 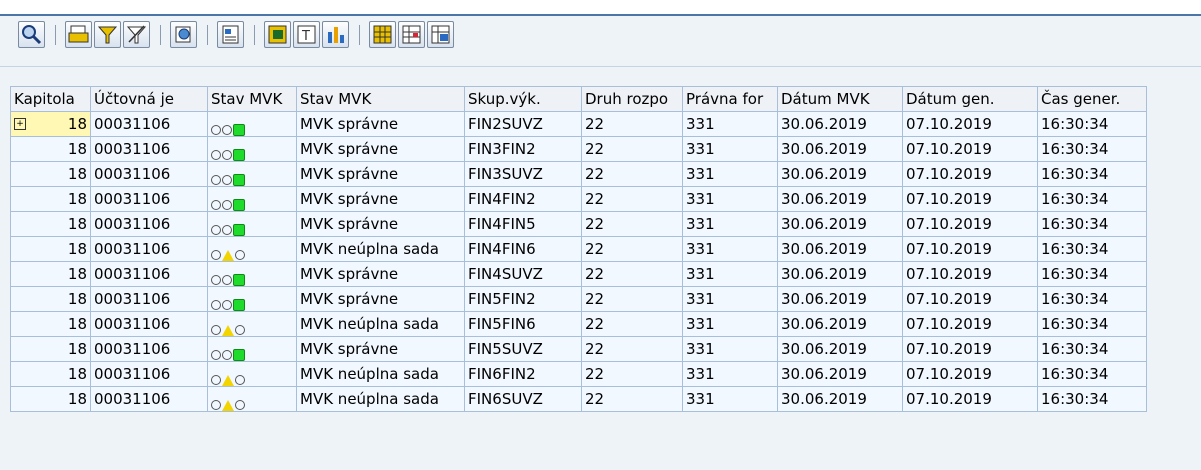 I want to click on cell-kapitola: +18, so click(x=50, y=124).